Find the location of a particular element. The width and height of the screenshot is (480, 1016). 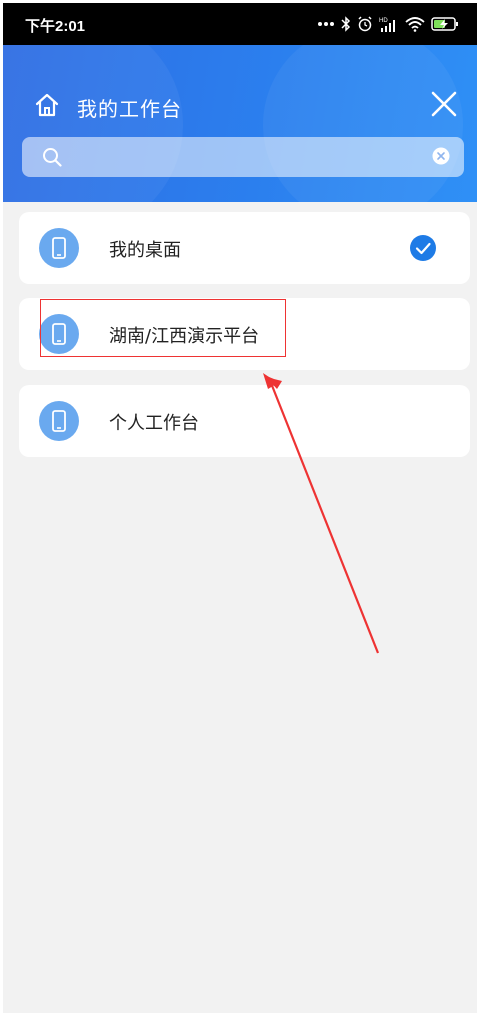

workspace-item-label: 我的桌面 is located at coordinates (145, 250).